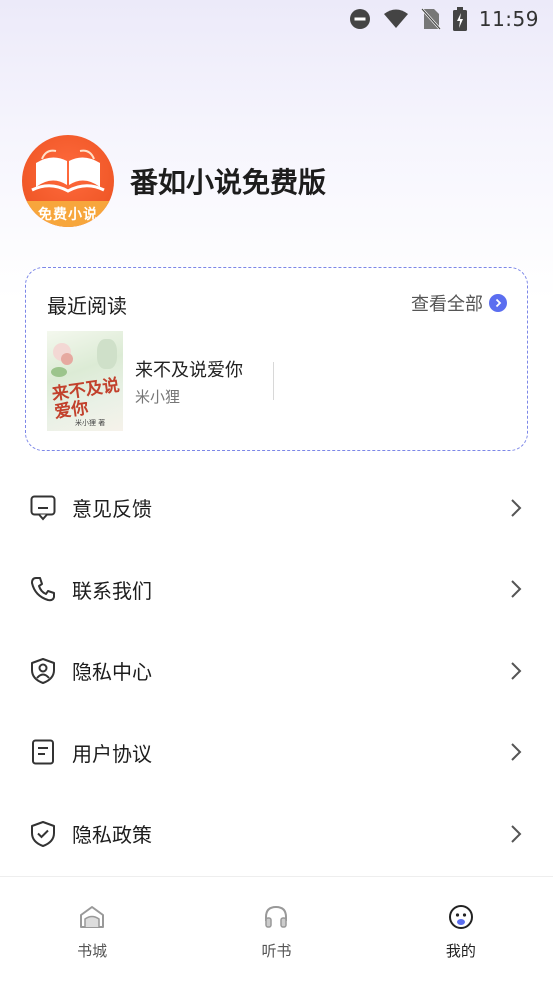 The width and height of the screenshot is (553, 983). Describe the element at coordinates (396, 19) in the screenshot. I see `wifi-icon` at that location.